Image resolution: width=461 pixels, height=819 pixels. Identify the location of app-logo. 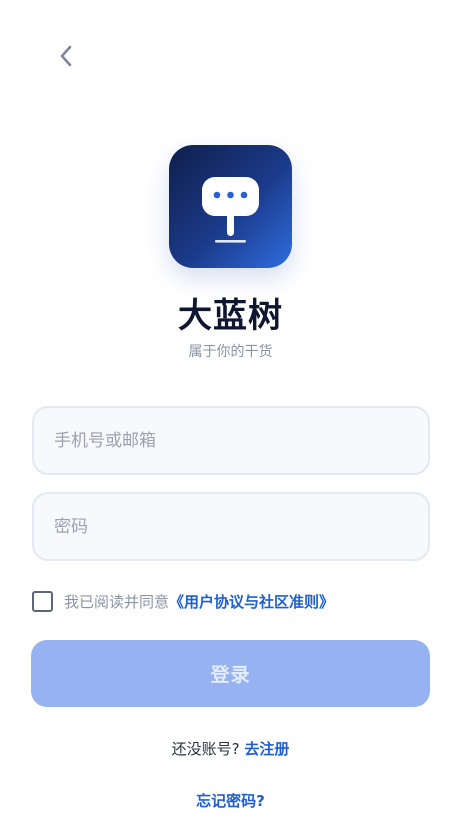
(230, 206).